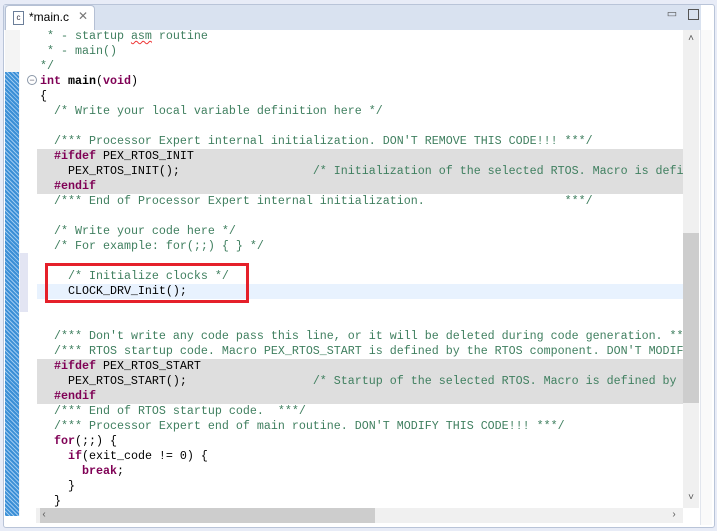 The image size is (717, 531). What do you see at coordinates (176, 381) in the screenshot?
I see `code-text: PEX_RTOS_START();` at bounding box center [176, 381].